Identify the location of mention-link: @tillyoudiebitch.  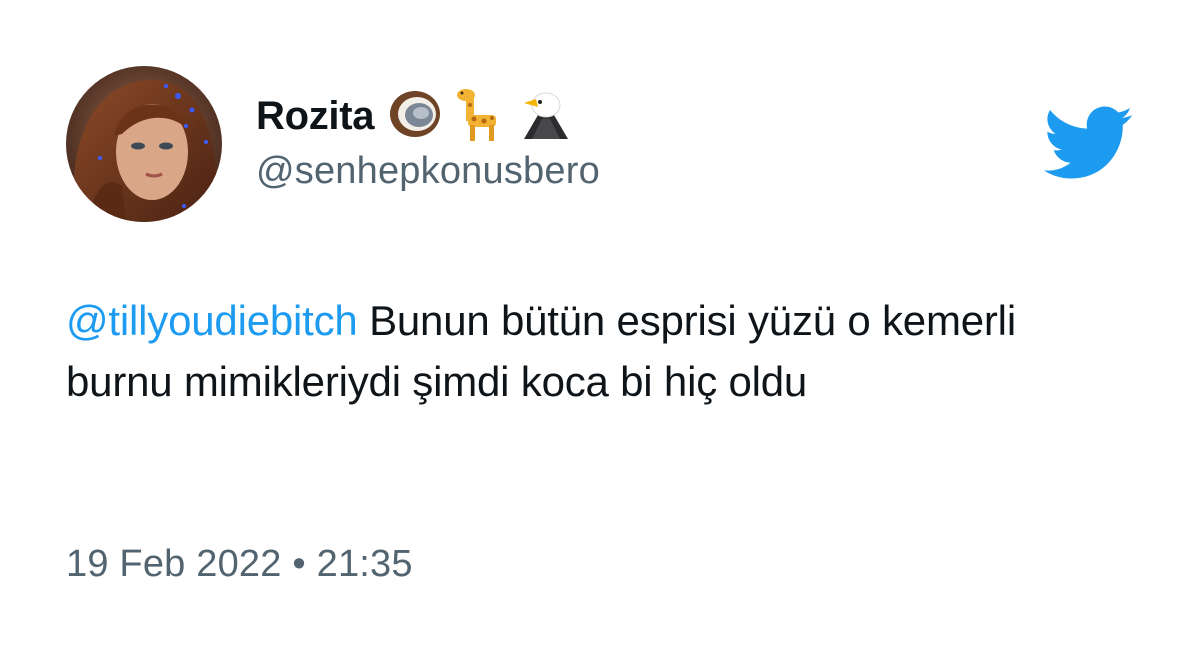
(212, 320).